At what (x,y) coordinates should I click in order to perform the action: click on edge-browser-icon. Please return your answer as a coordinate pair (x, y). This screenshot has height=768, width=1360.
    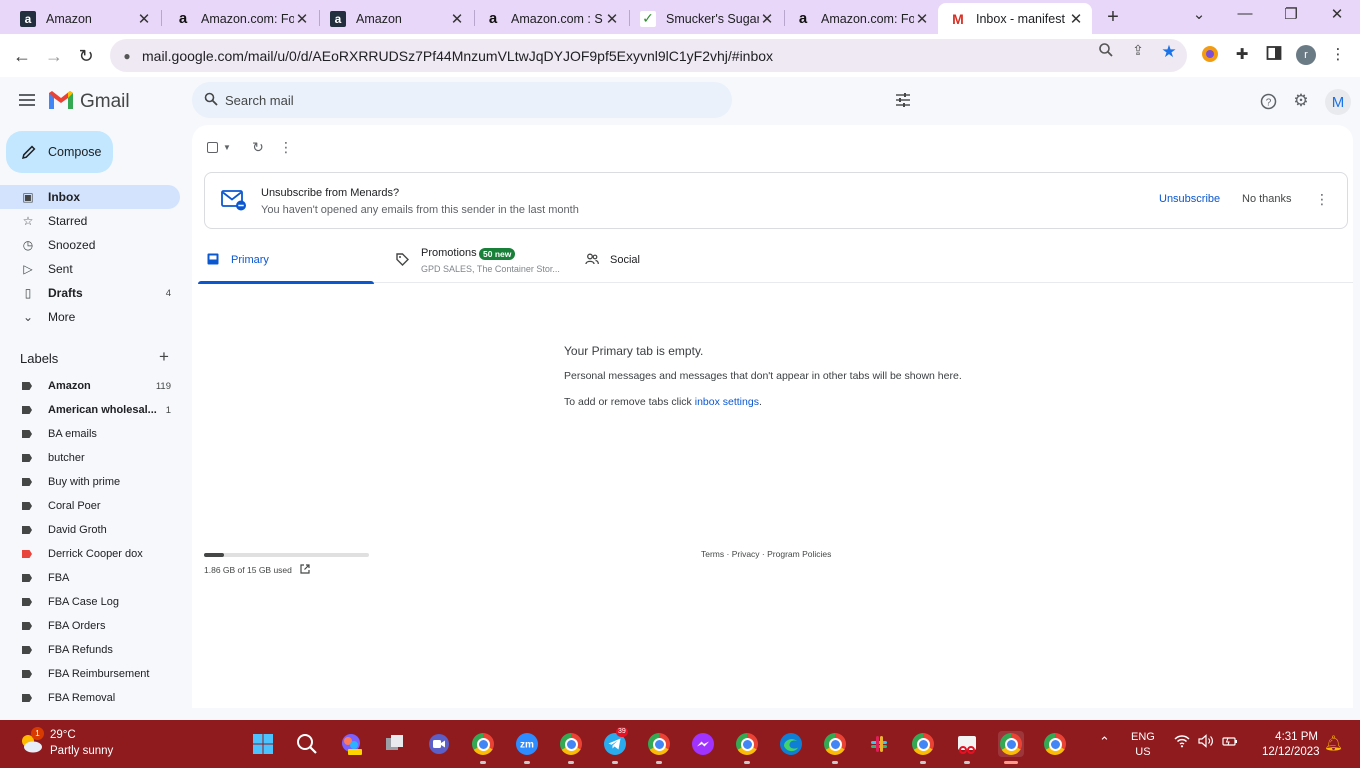
    Looking at the image, I should click on (791, 744).